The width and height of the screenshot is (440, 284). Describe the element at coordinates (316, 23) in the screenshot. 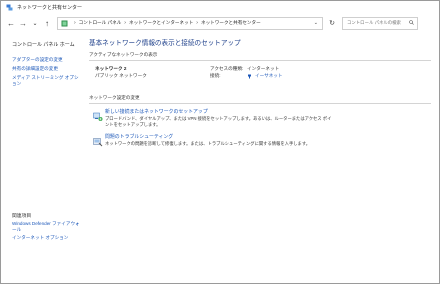

I see `chevron-down-icon: ⌄` at that location.